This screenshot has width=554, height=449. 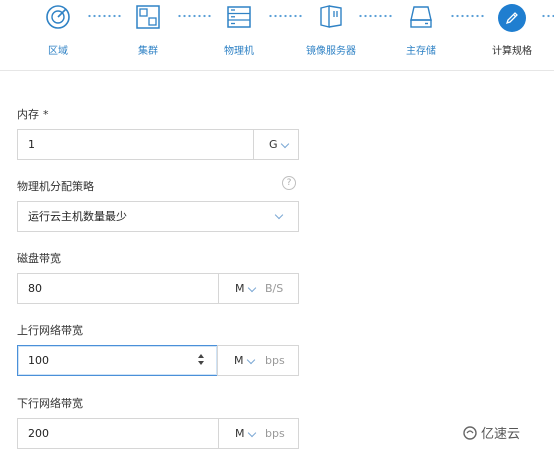 What do you see at coordinates (239, 34) in the screenshot?
I see `step-host: 物理机` at bounding box center [239, 34].